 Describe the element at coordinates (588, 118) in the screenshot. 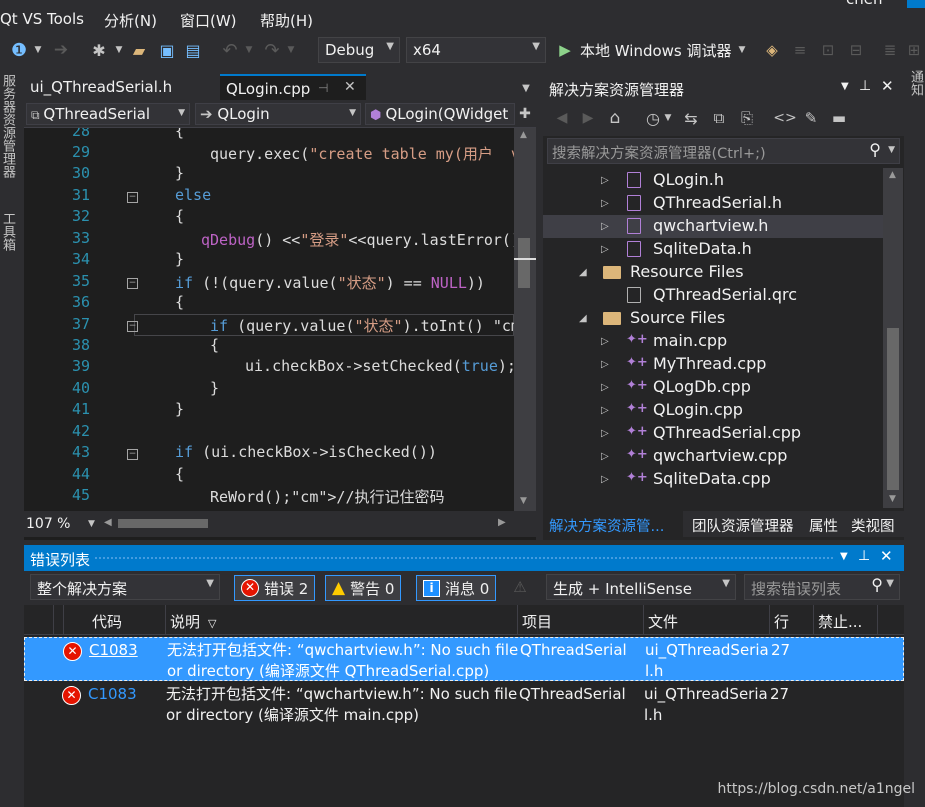

I see `forward-icon: ▶` at that location.